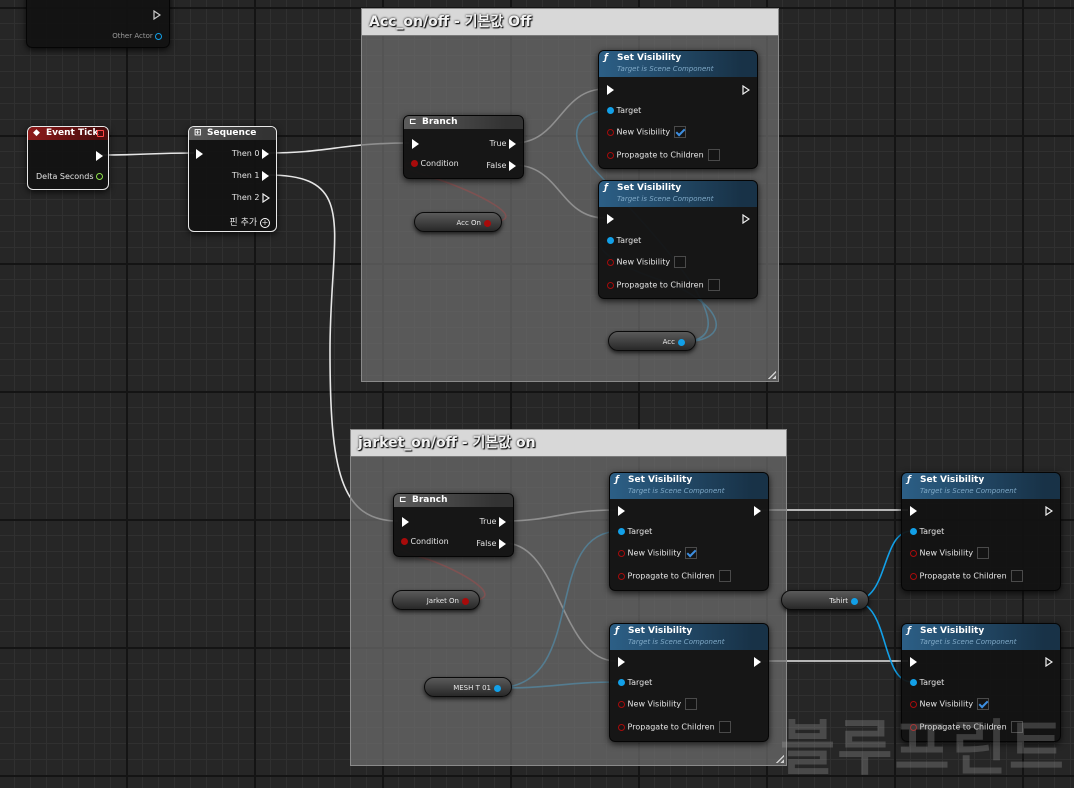  What do you see at coordinates (458, 222) in the screenshot?
I see `variable-node-acc-on: Acc On` at bounding box center [458, 222].